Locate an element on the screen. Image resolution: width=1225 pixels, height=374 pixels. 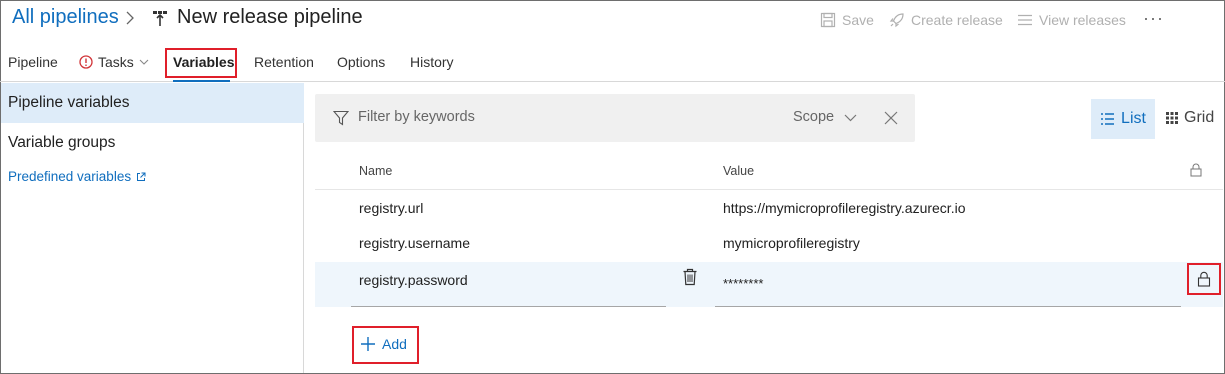
save-icon is located at coordinates (828, 20).